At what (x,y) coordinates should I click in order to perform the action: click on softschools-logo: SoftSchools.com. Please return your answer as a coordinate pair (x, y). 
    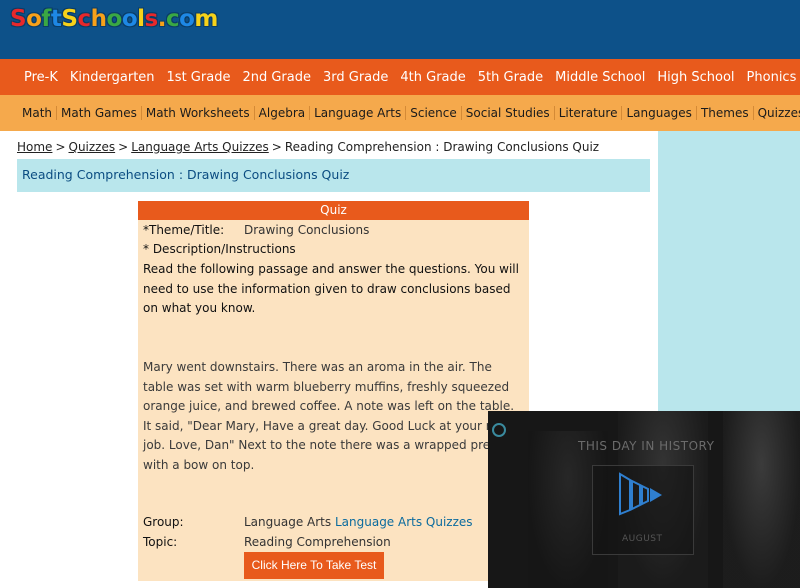
    Looking at the image, I should click on (114, 19).